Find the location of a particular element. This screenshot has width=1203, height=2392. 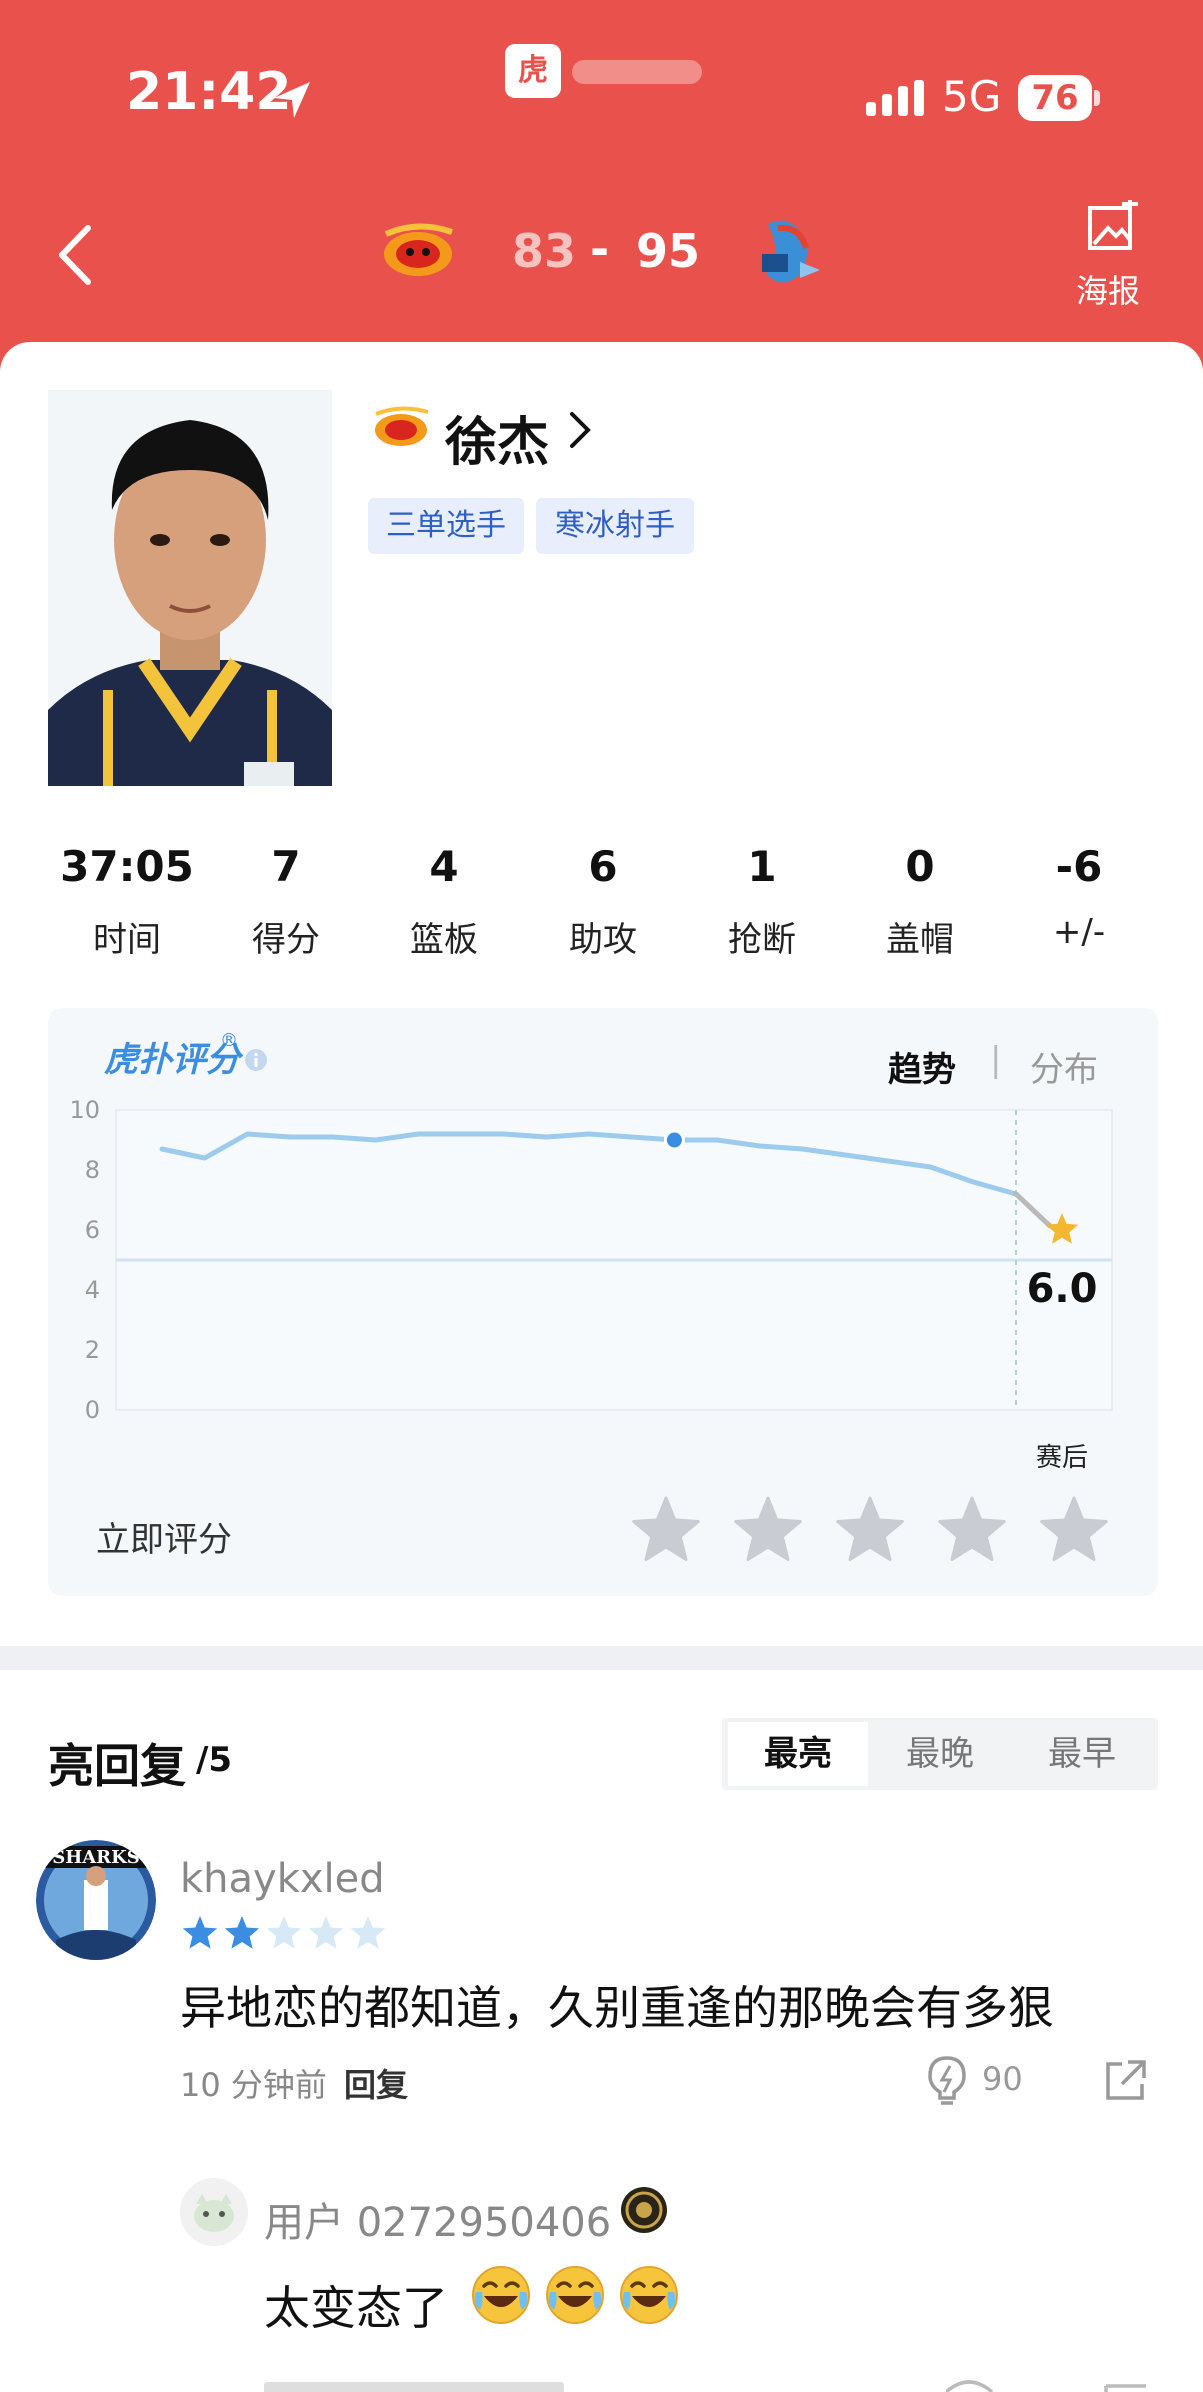

avatar is located at coordinates (214, 2212).